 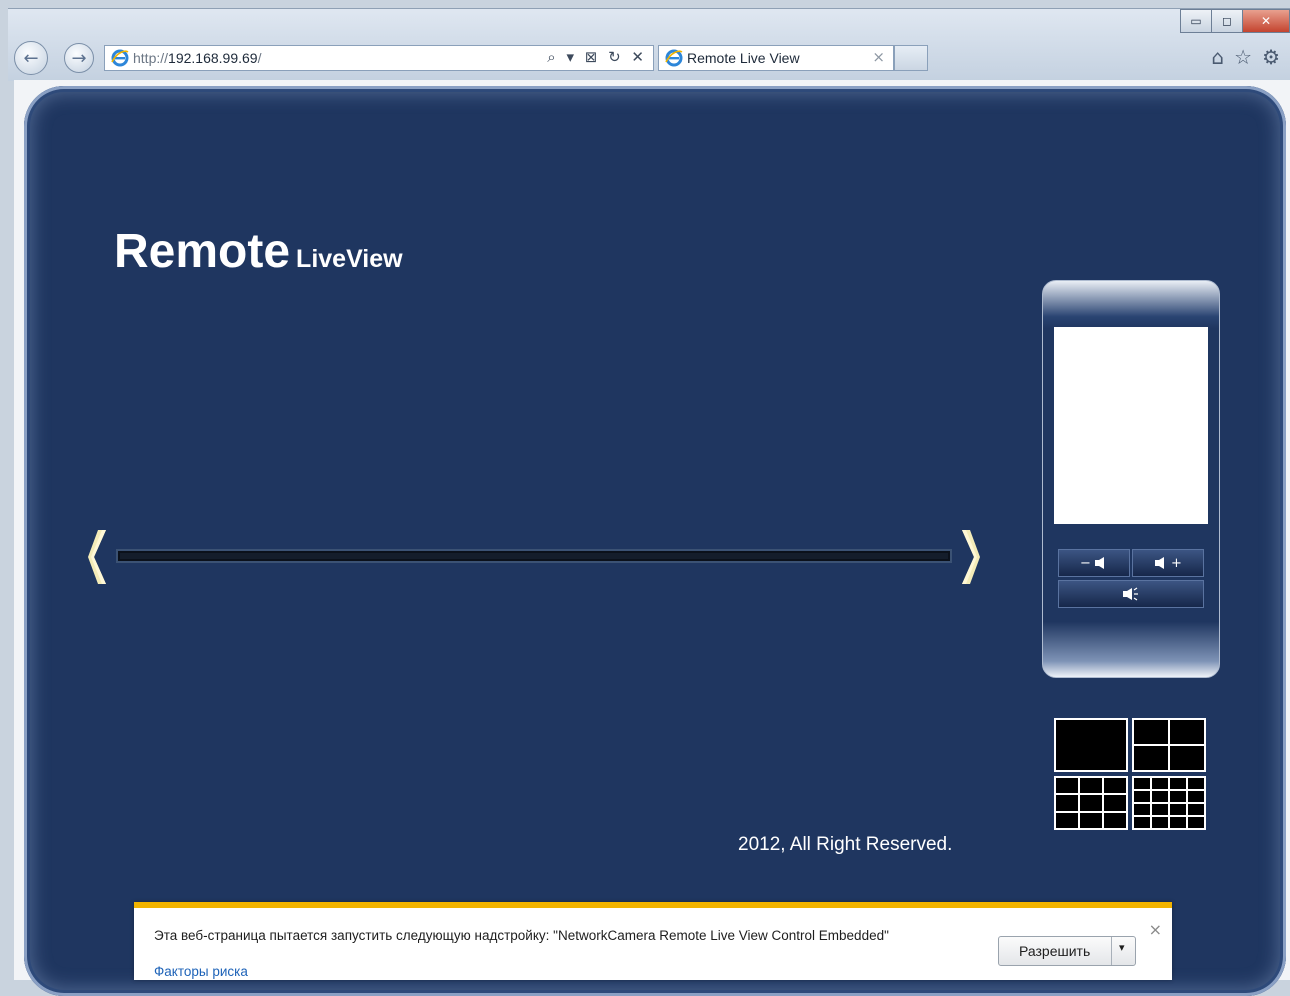 What do you see at coordinates (597, 57) in the screenshot?
I see `address-tools: ⌕ ▾ ⊠ ↻ ✕` at bounding box center [597, 57].